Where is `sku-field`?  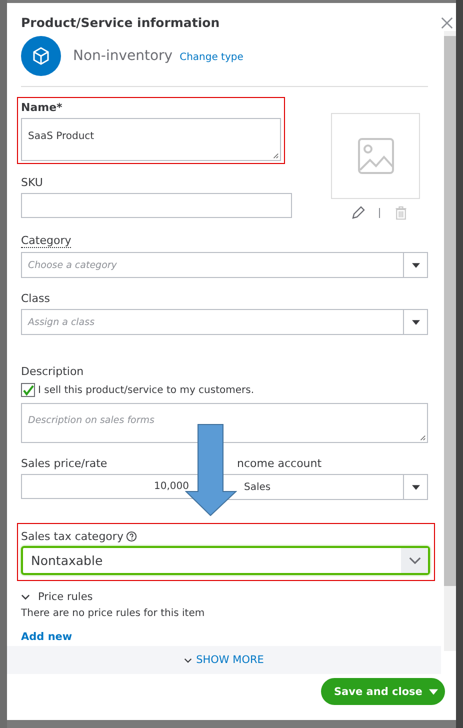
sku-field is located at coordinates (156, 205).